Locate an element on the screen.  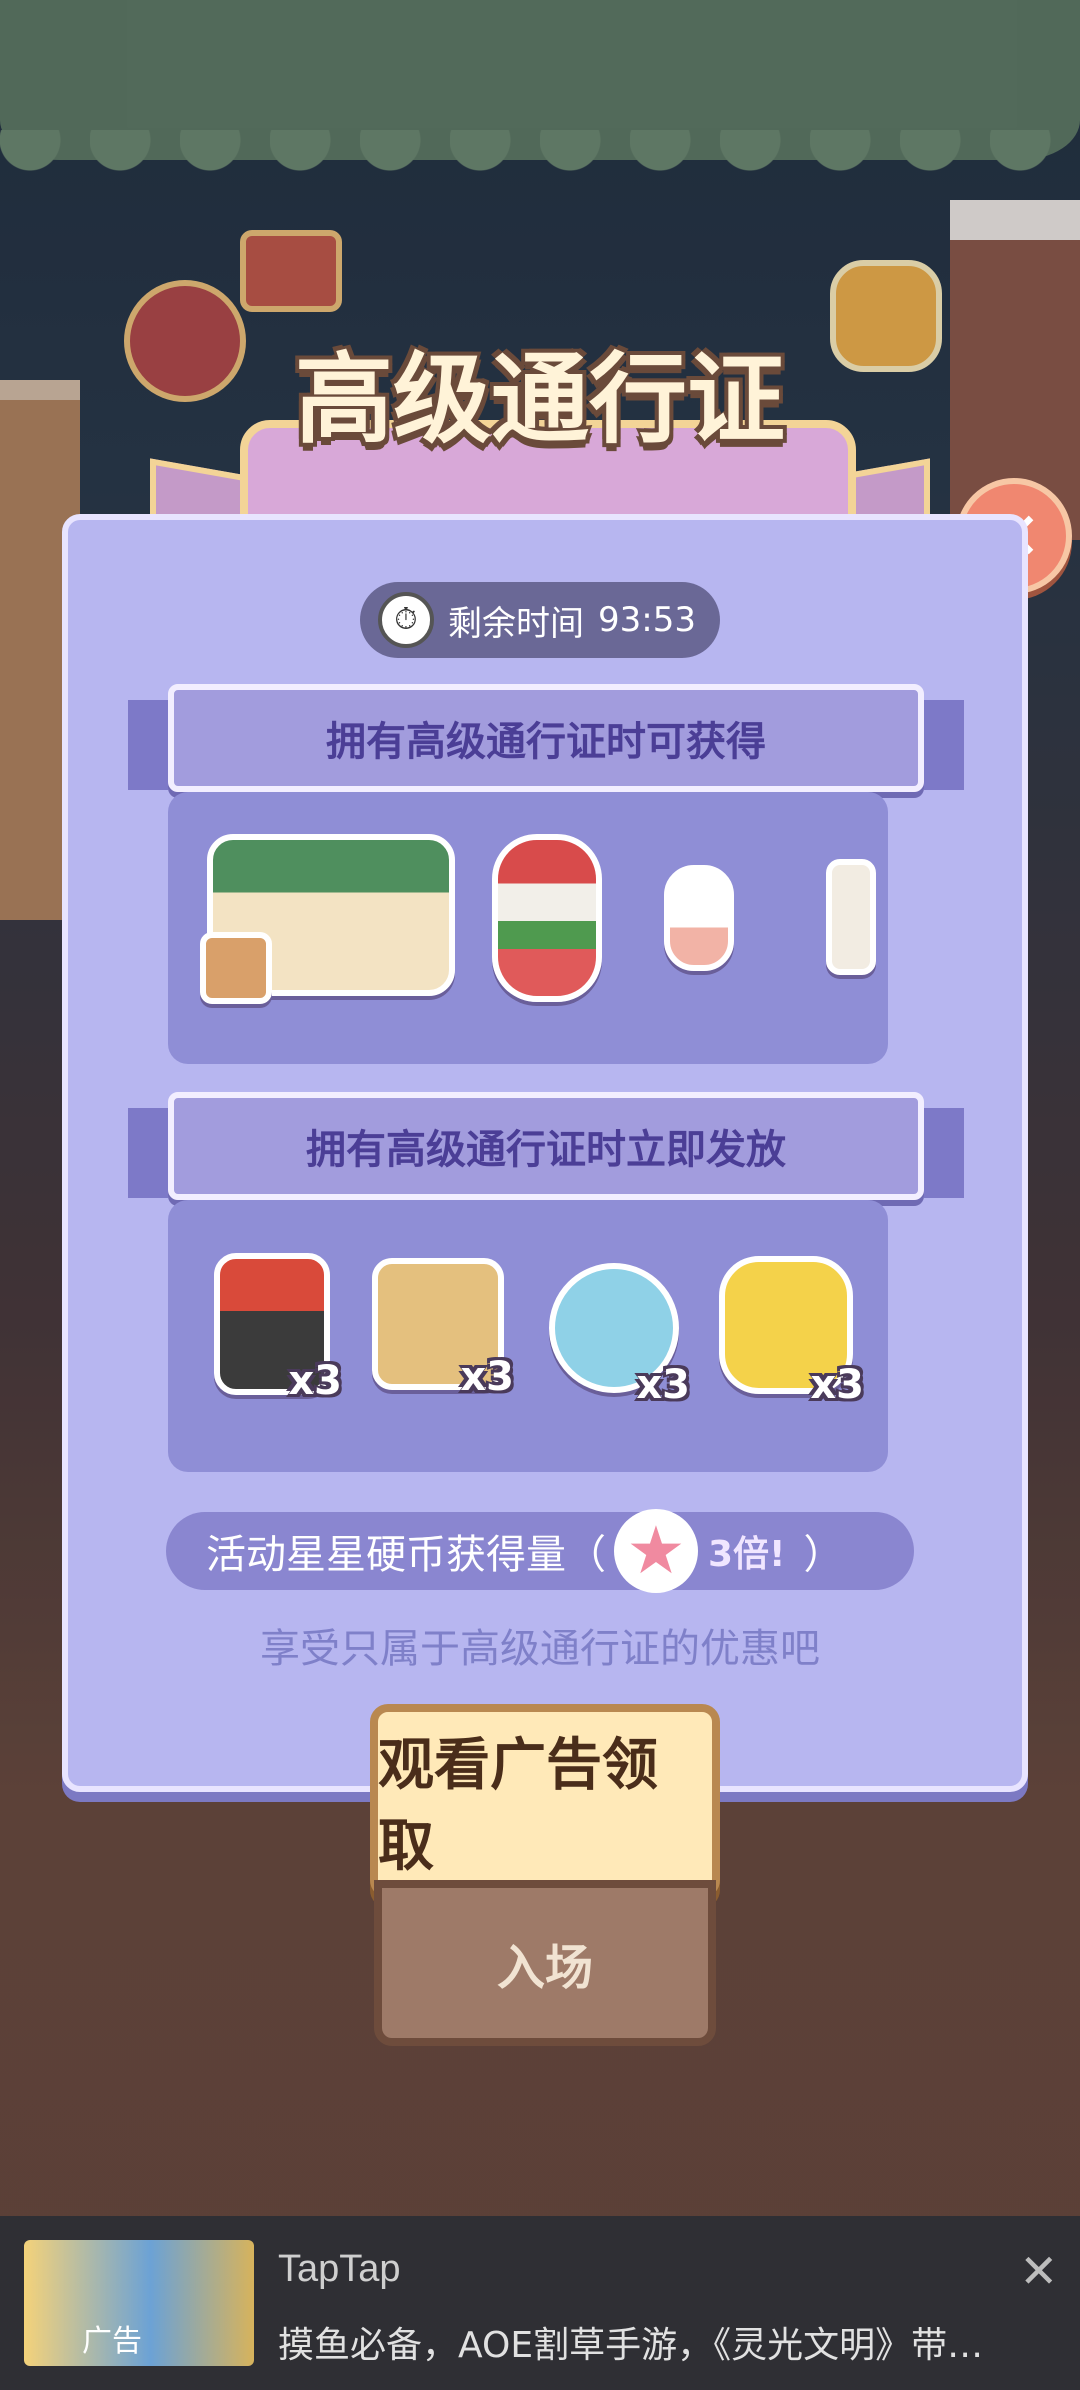
page-title: 高级通行证 is located at coordinates (539, 400).